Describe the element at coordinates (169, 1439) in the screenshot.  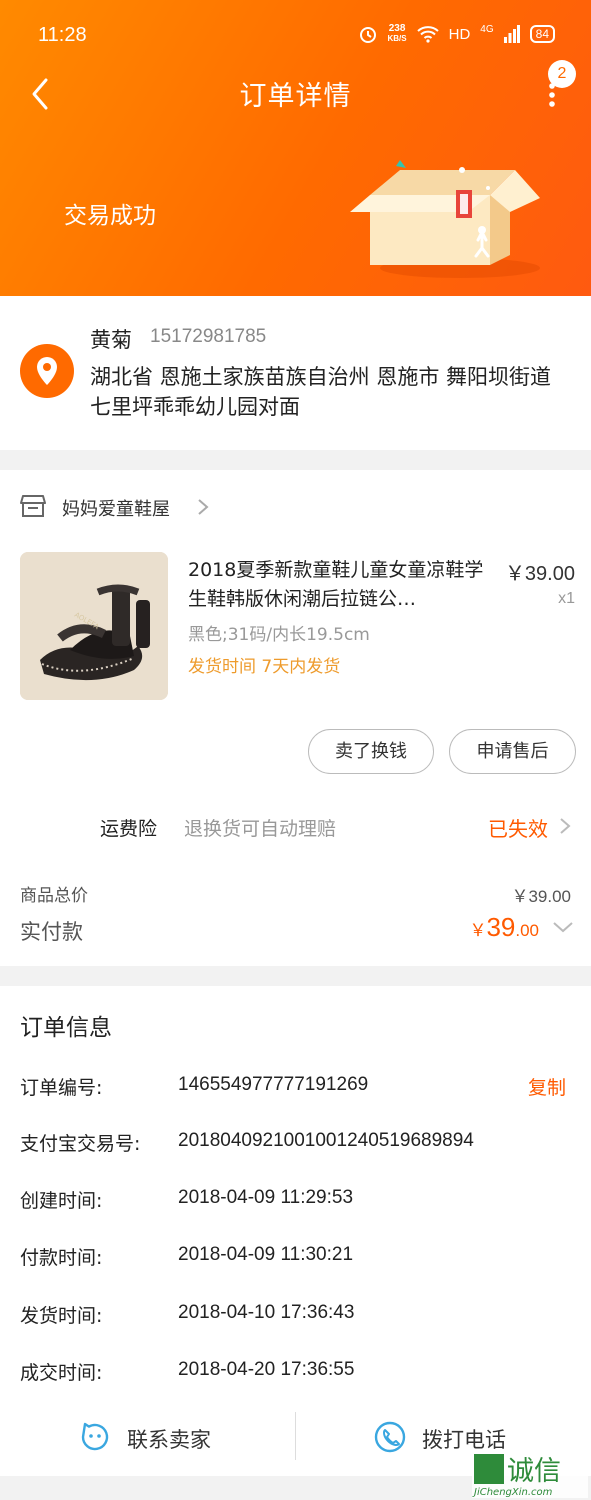
I see `contact-seller-button: 联系卖家` at that location.